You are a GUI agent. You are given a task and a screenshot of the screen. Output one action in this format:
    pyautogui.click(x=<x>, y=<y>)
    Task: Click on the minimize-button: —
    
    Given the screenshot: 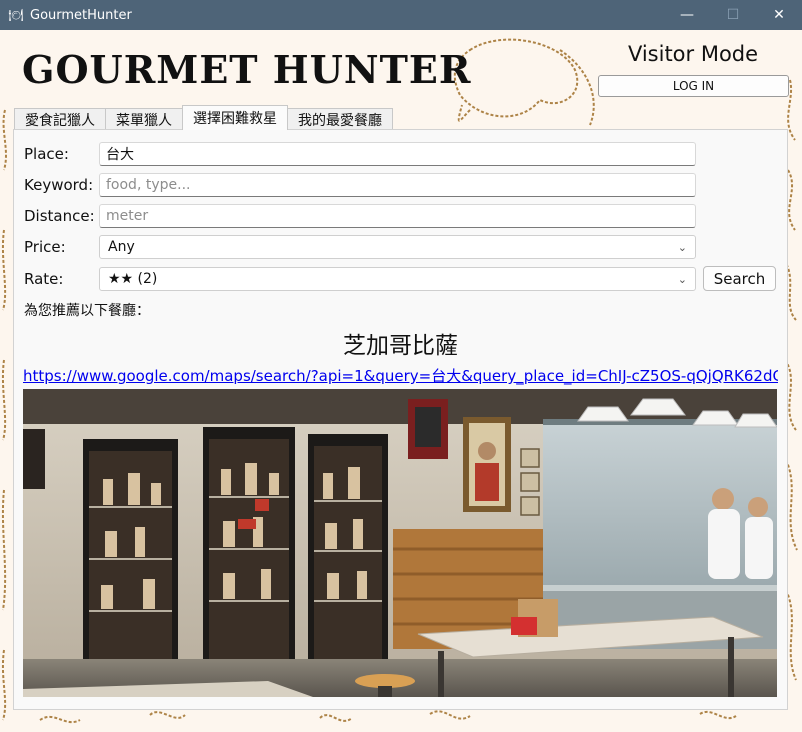 What is the action you would take?
    pyautogui.click(x=687, y=15)
    